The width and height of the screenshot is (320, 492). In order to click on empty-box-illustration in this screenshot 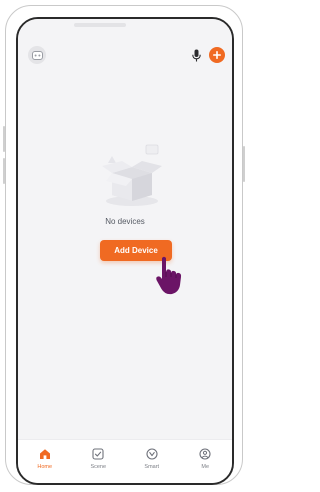, I will do `click(132, 175)`.